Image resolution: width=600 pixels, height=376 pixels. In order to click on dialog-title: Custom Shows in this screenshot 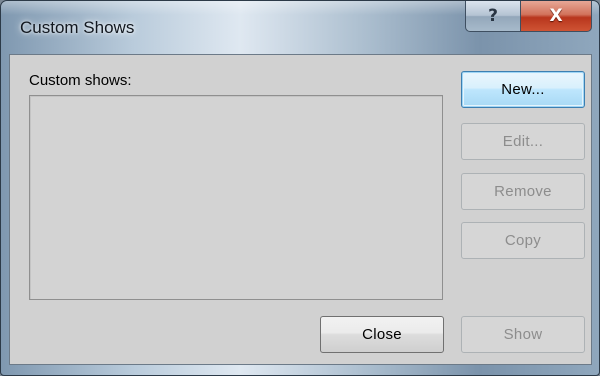, I will do `click(77, 27)`.